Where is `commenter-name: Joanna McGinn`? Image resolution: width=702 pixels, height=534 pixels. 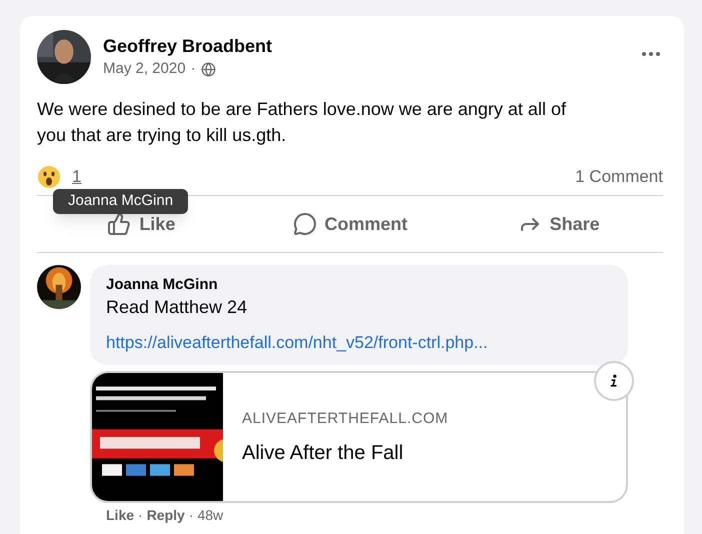
commenter-name: Joanna McGinn is located at coordinates (359, 285).